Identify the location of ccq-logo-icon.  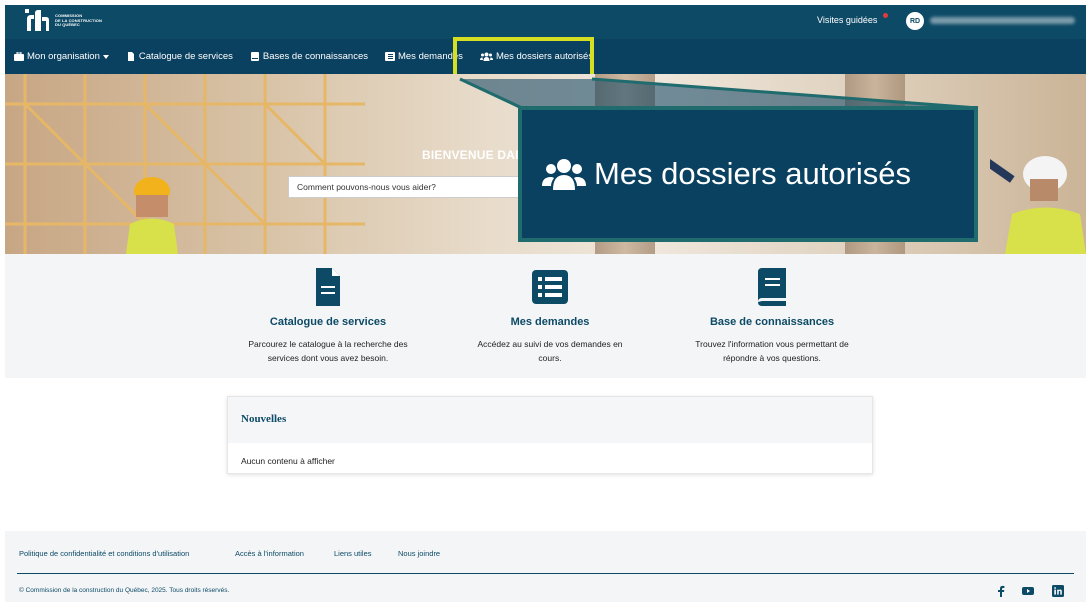
(37, 20).